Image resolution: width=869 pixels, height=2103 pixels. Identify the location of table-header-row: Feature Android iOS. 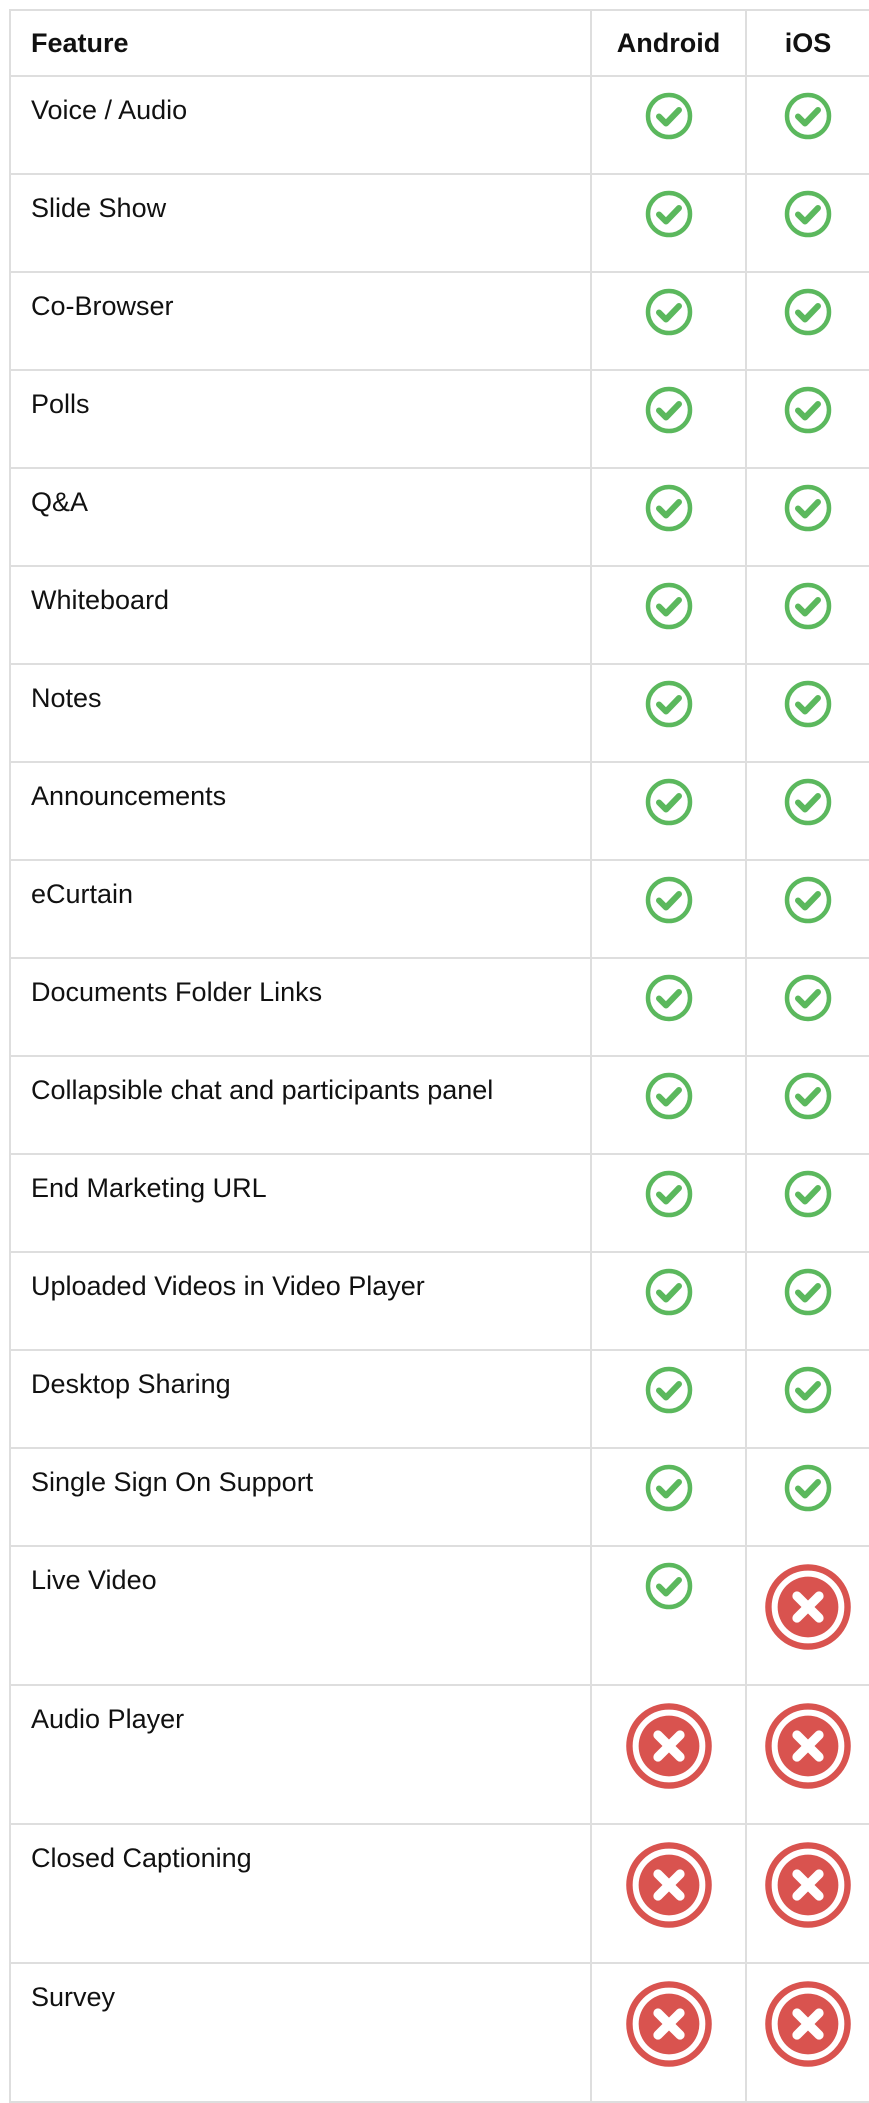
(439, 43).